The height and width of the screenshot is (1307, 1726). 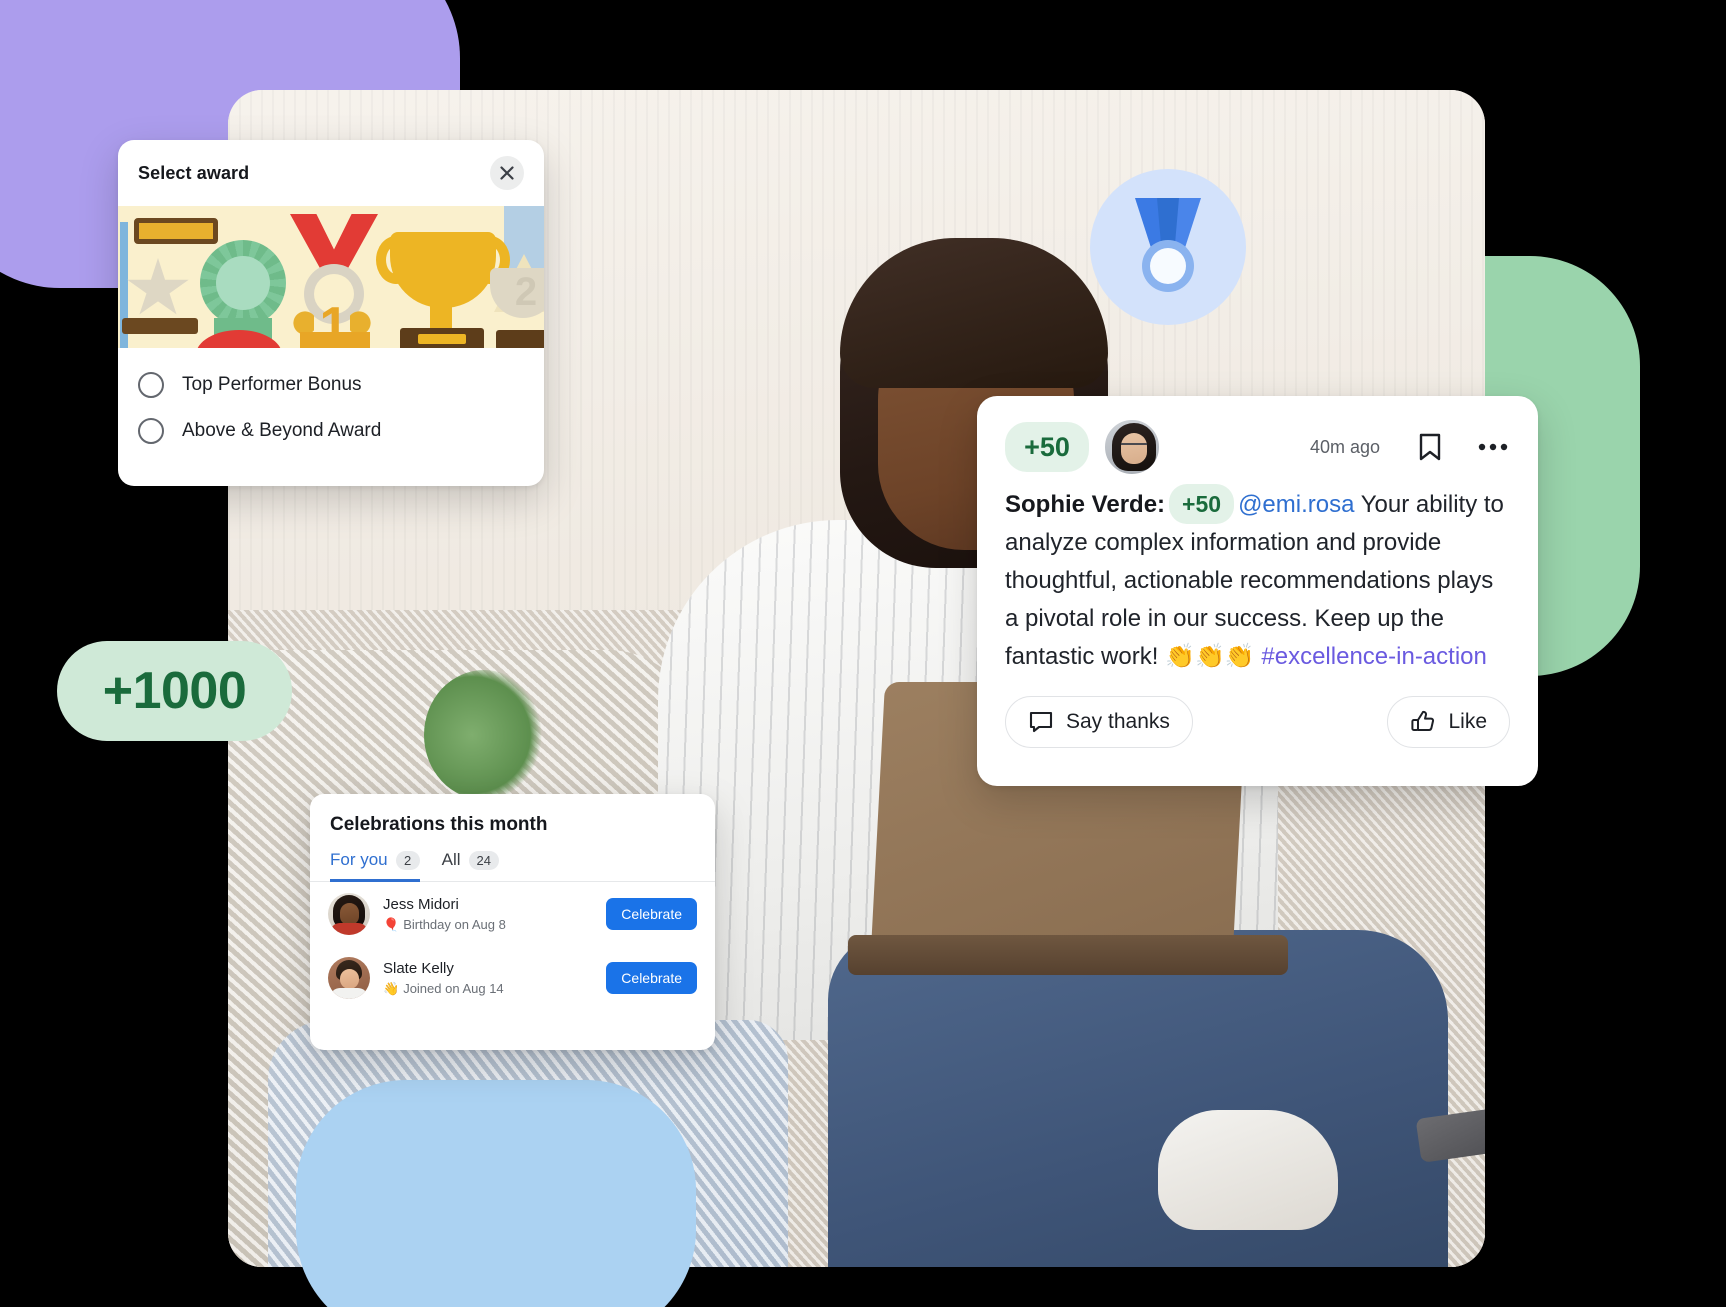 I want to click on award-option-label: Top Performer Bonus, so click(x=272, y=384).